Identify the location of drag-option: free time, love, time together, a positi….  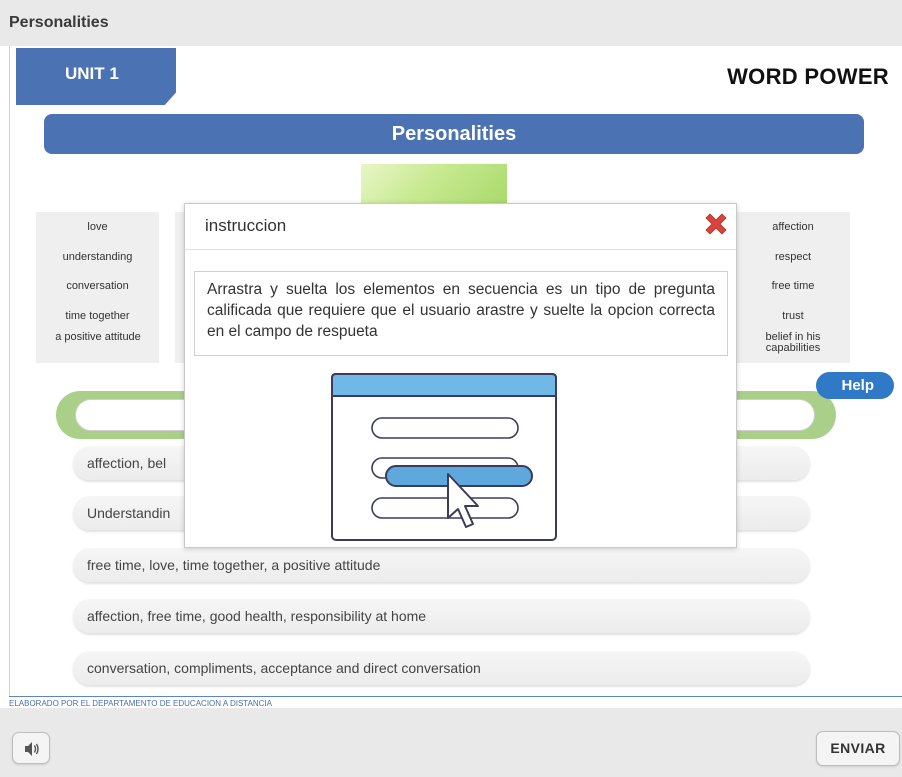
(441, 565).